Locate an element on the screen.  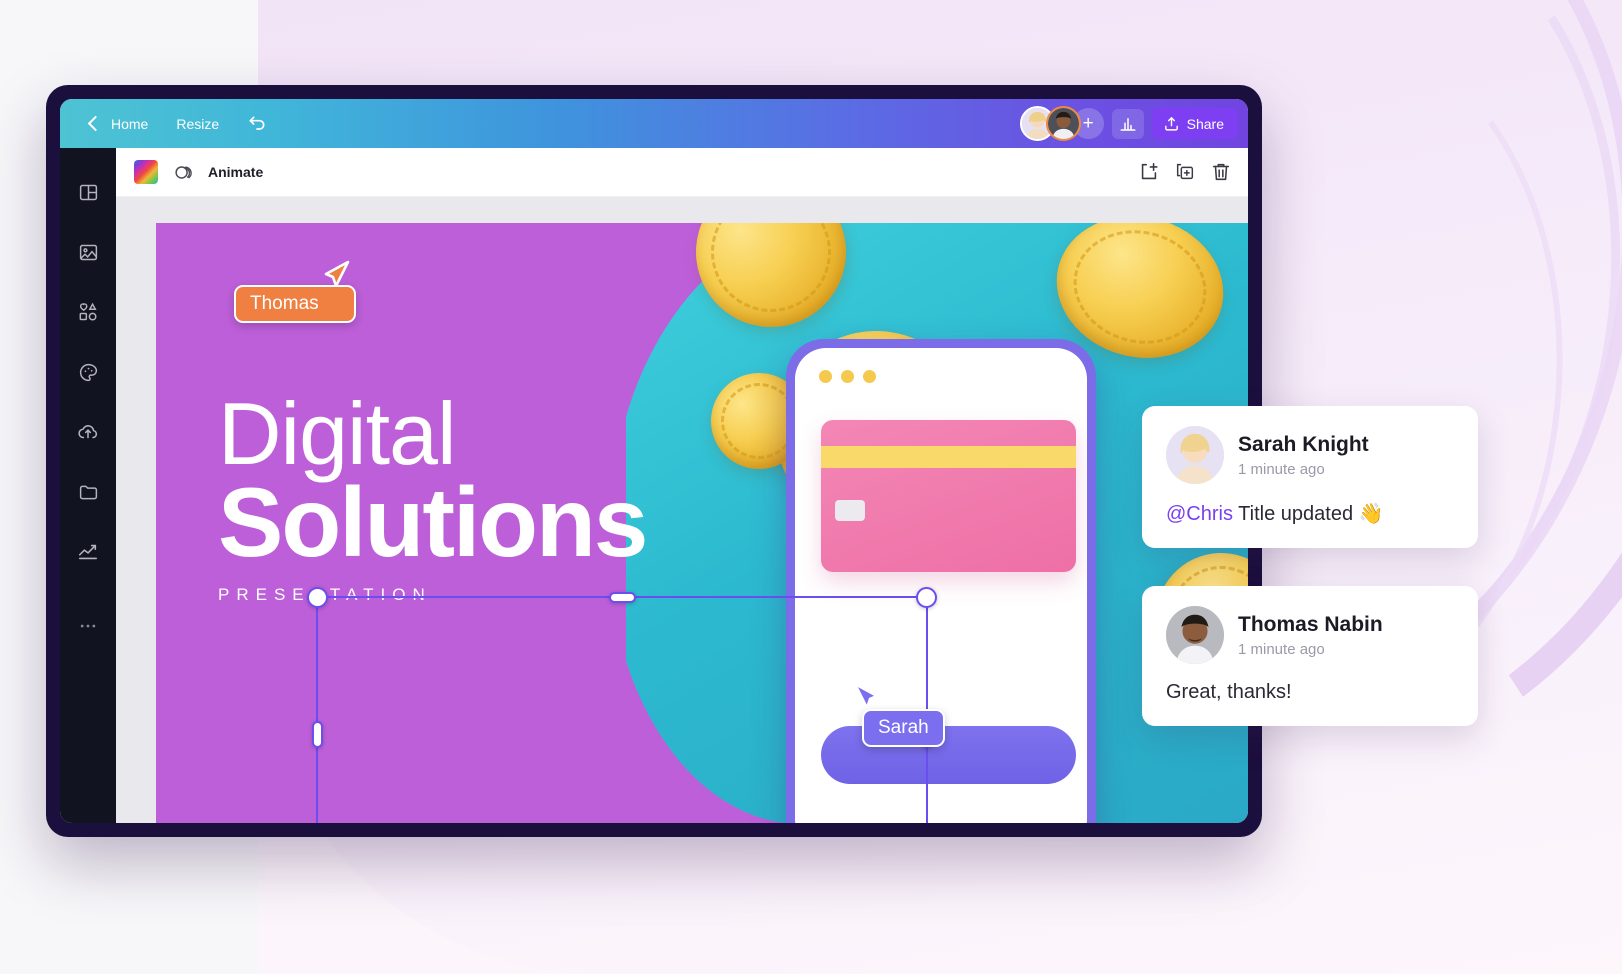
comment-header: Sarah Knight 1 minute ago is located at coordinates (1310, 455).